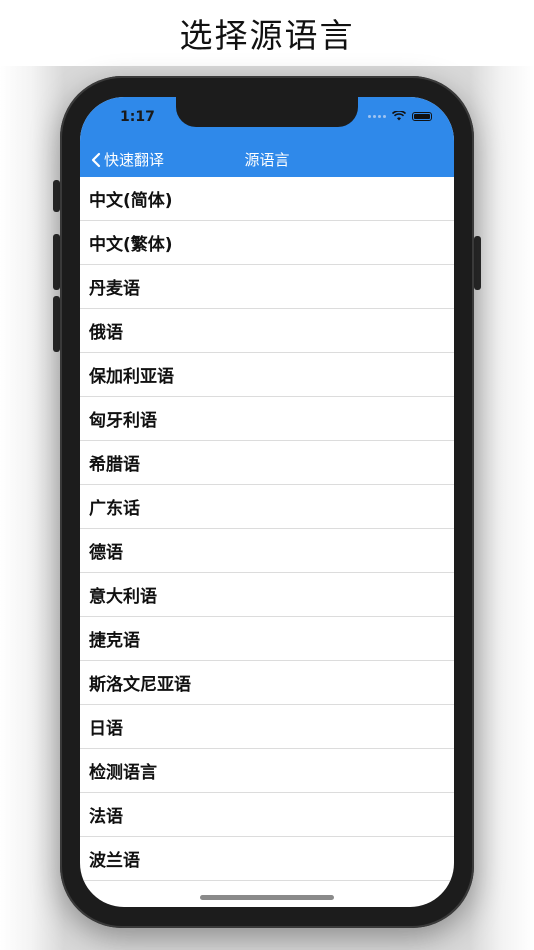 The height and width of the screenshot is (950, 534). Describe the element at coordinates (267, 160) in the screenshot. I see `nav-title: 源语言` at that location.